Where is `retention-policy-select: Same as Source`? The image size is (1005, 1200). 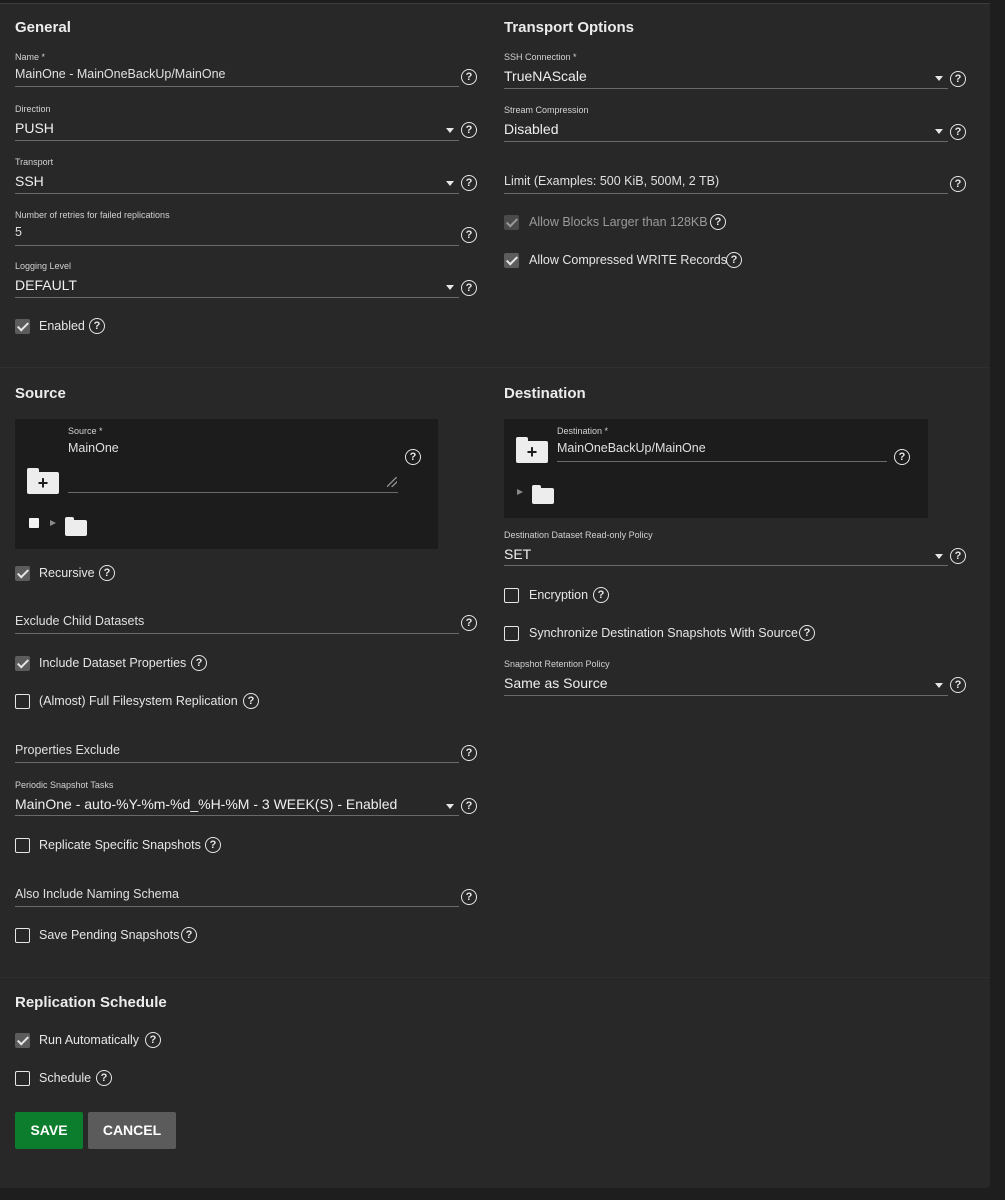 retention-policy-select: Same as Source is located at coordinates (556, 683).